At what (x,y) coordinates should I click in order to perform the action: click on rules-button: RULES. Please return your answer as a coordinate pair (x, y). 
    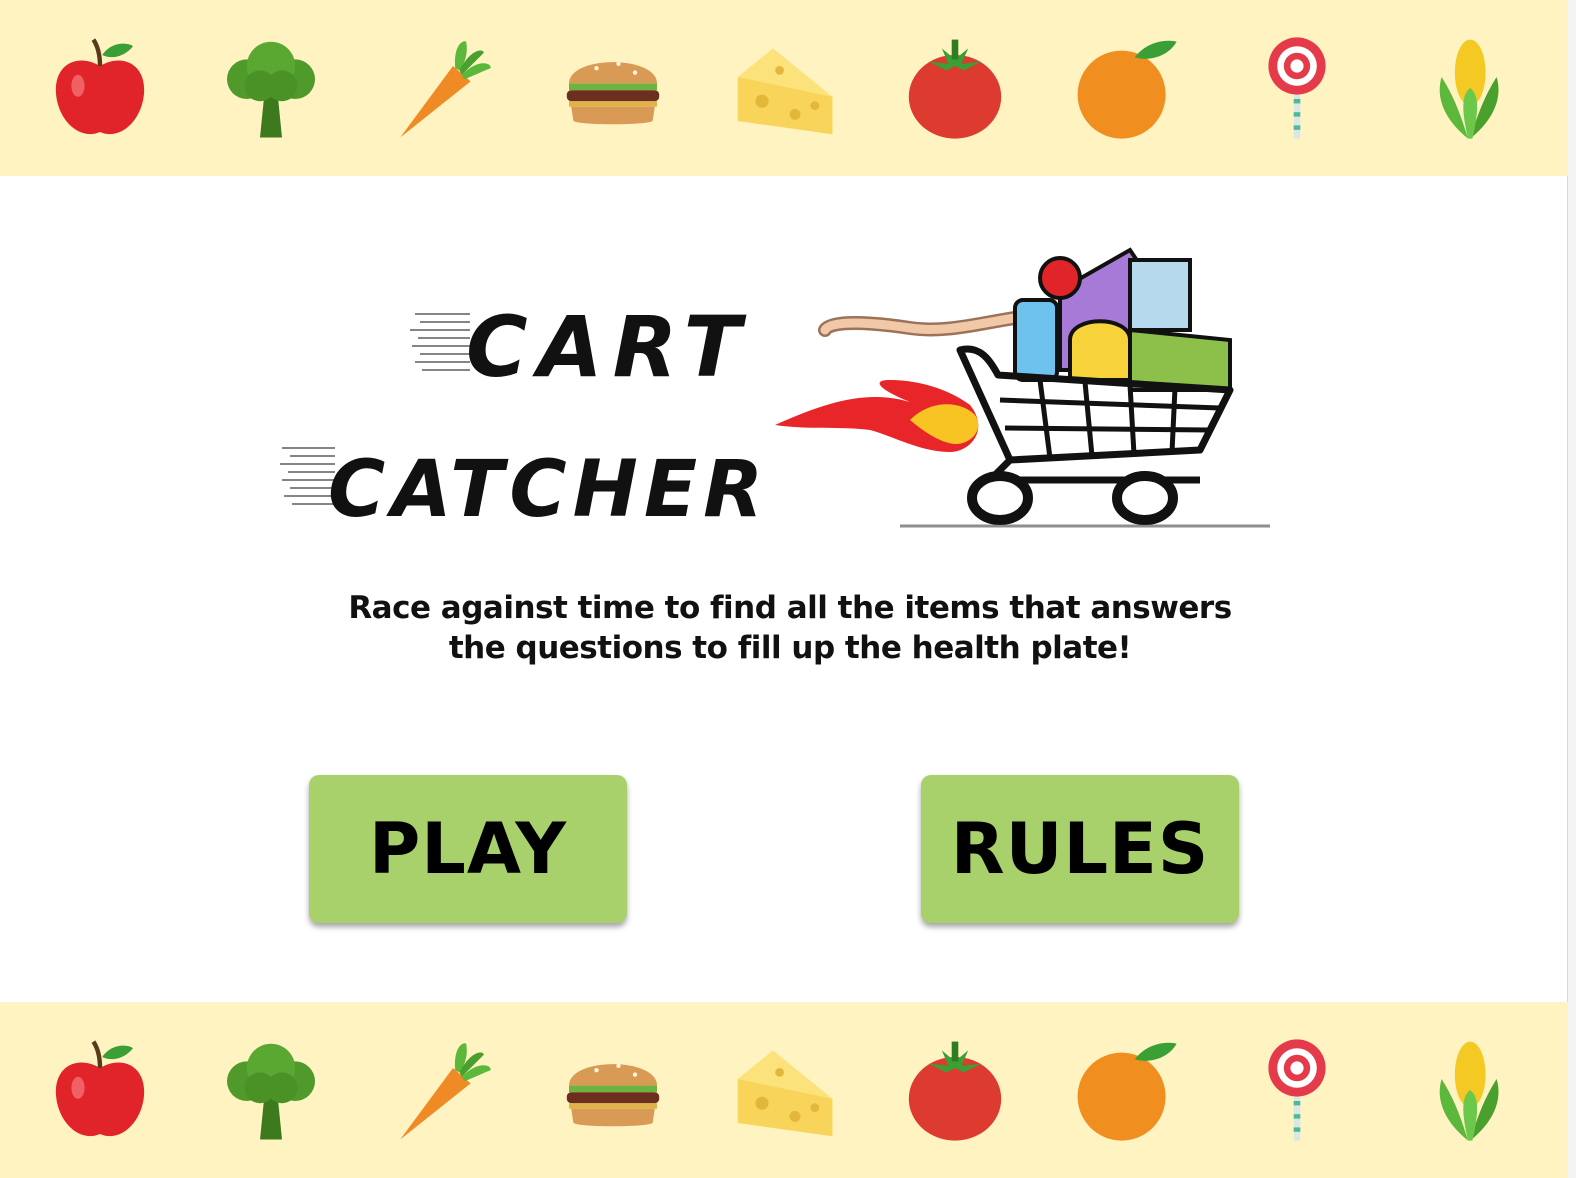
    Looking at the image, I should click on (1080, 849).